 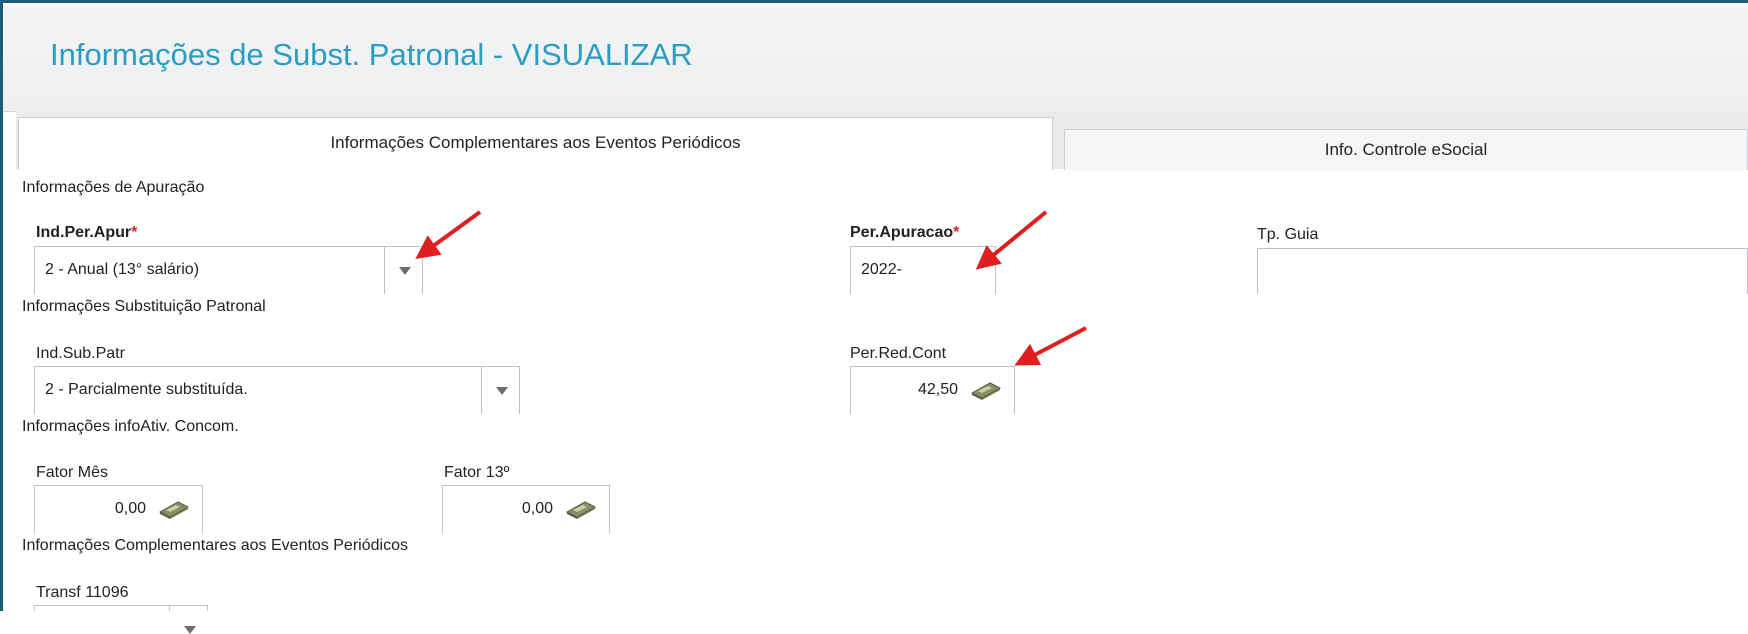 What do you see at coordinates (228, 270) in the screenshot?
I see `ind-per-apur-select: 2 - Anual (13° salário)` at bounding box center [228, 270].